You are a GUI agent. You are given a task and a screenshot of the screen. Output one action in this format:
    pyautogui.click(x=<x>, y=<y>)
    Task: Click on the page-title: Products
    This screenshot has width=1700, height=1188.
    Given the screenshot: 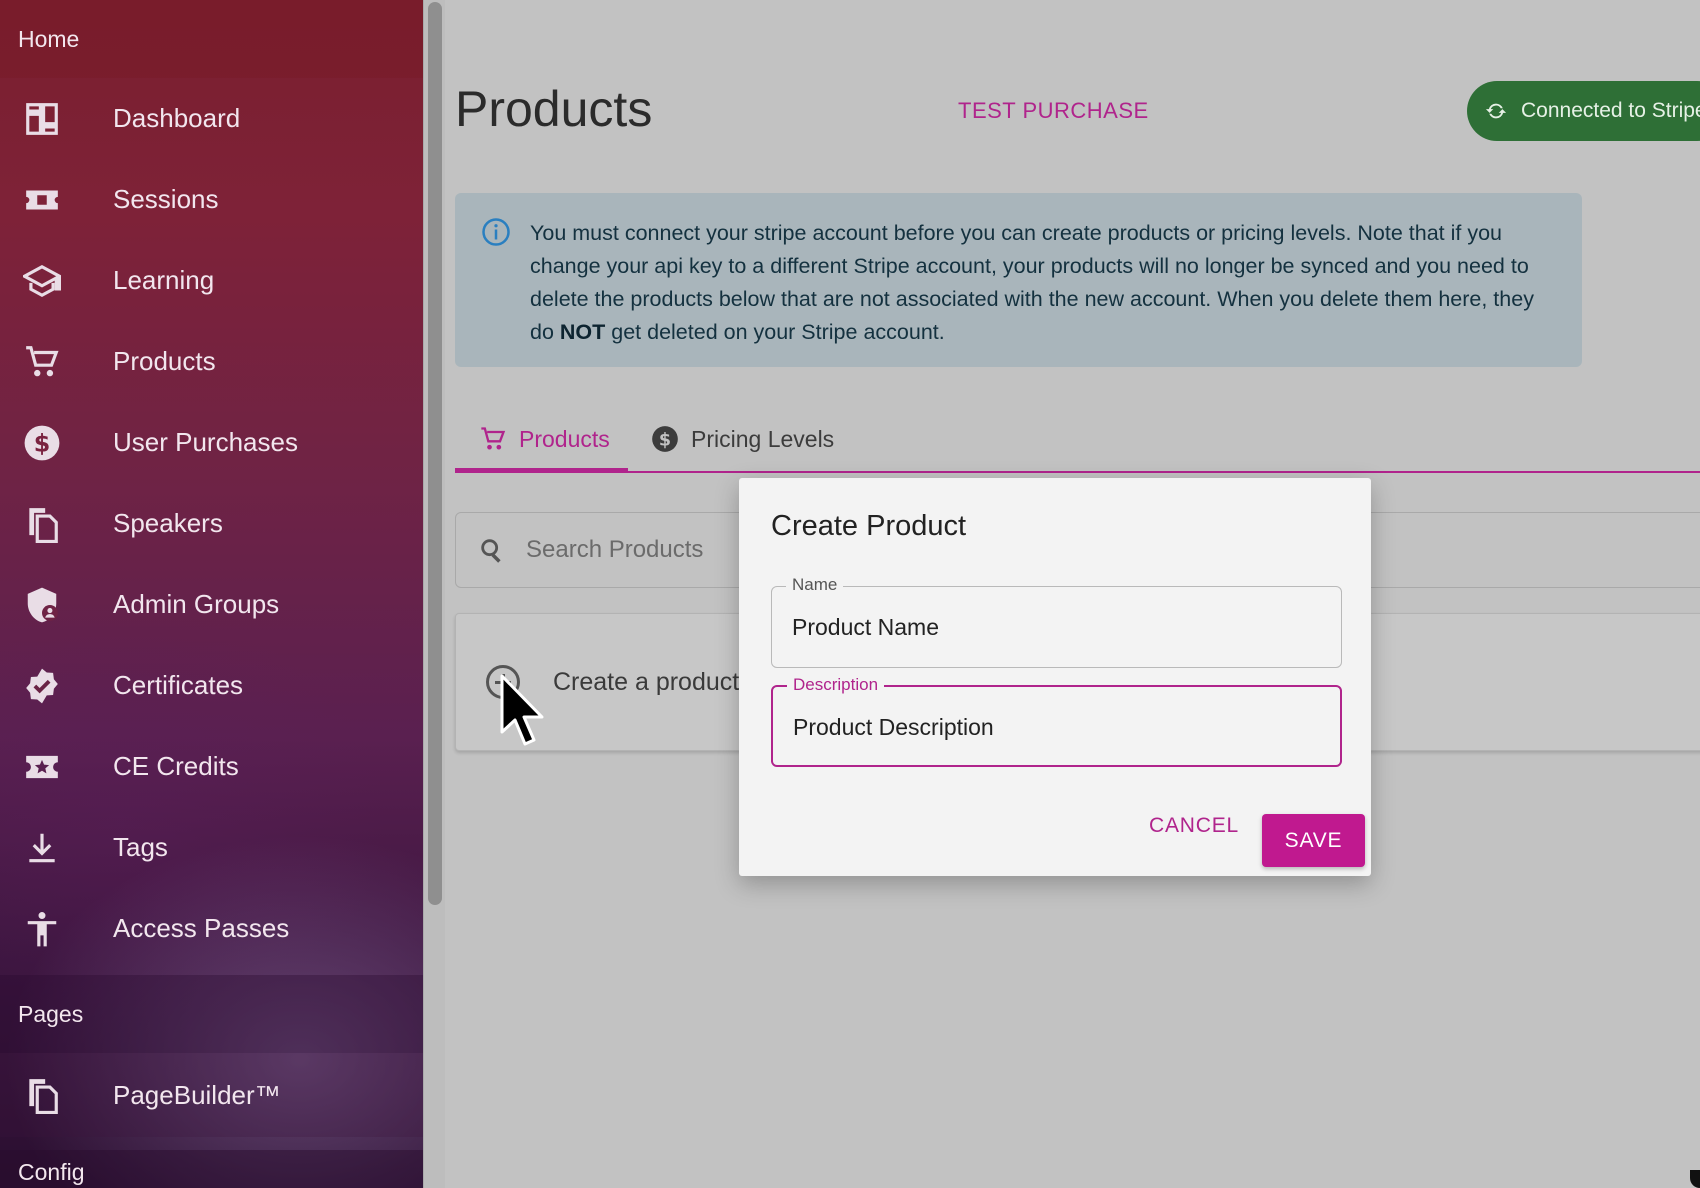 What is the action you would take?
    pyautogui.click(x=554, y=109)
    